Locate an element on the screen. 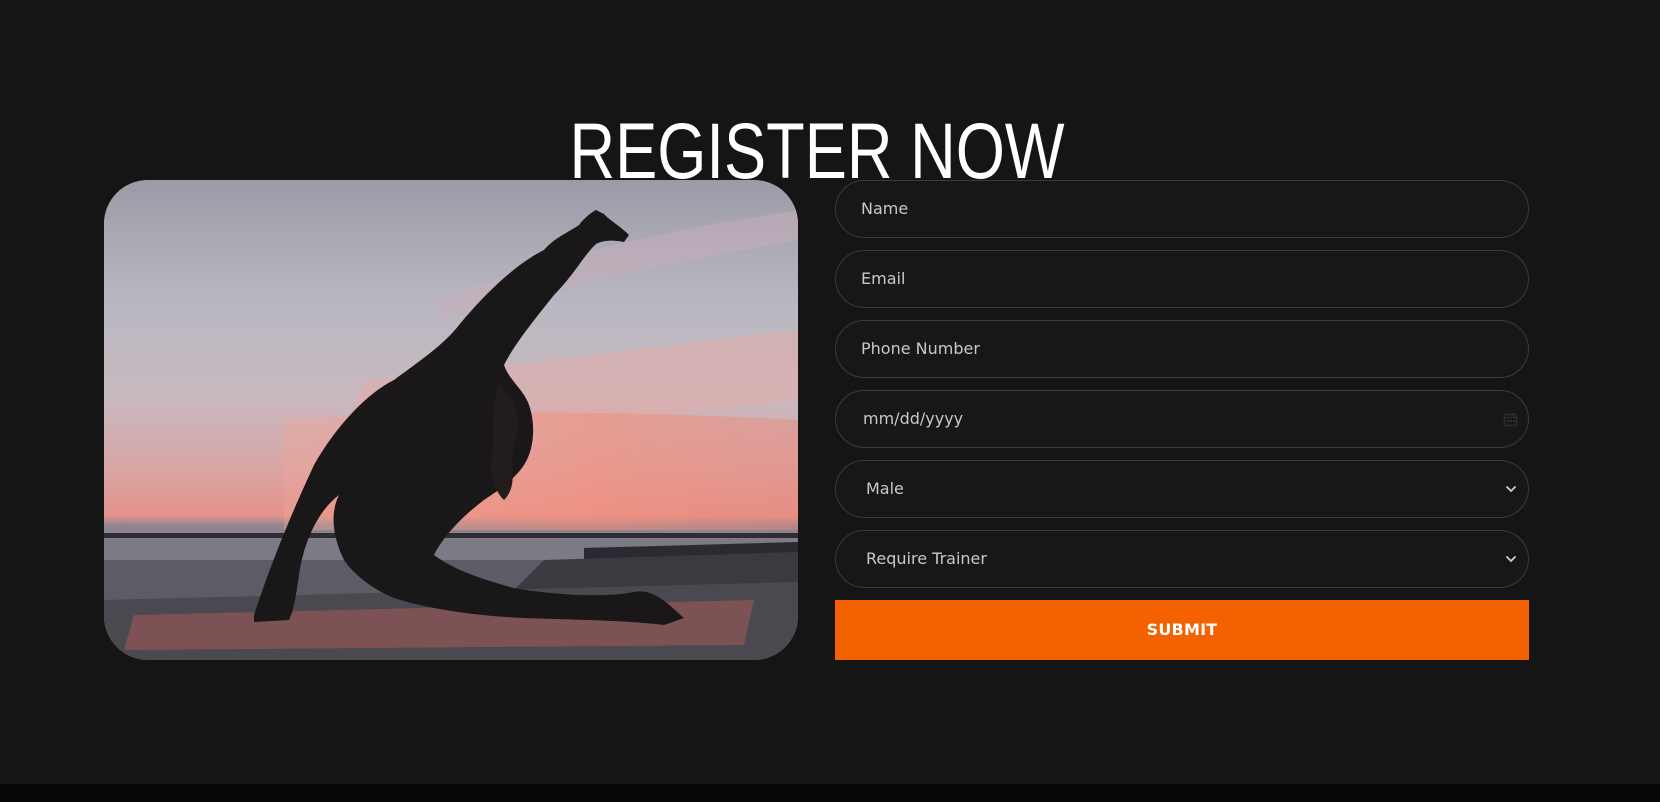 The image size is (1660, 802). date-input: mm/dd/yyyy is located at coordinates (1182, 419).